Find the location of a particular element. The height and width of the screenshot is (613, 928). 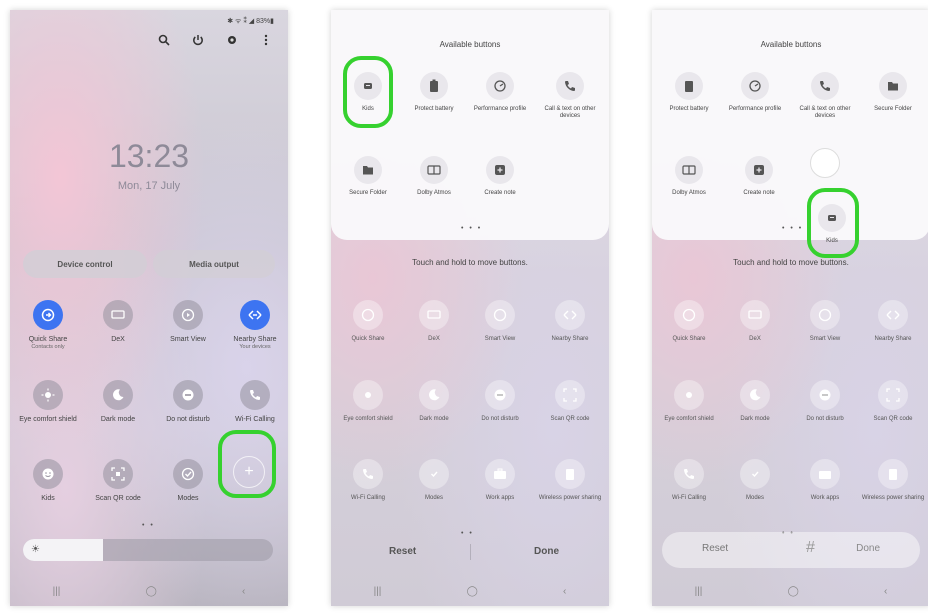

tile-scan-qr-code: Scan QR code is located at coordinates (118, 481).